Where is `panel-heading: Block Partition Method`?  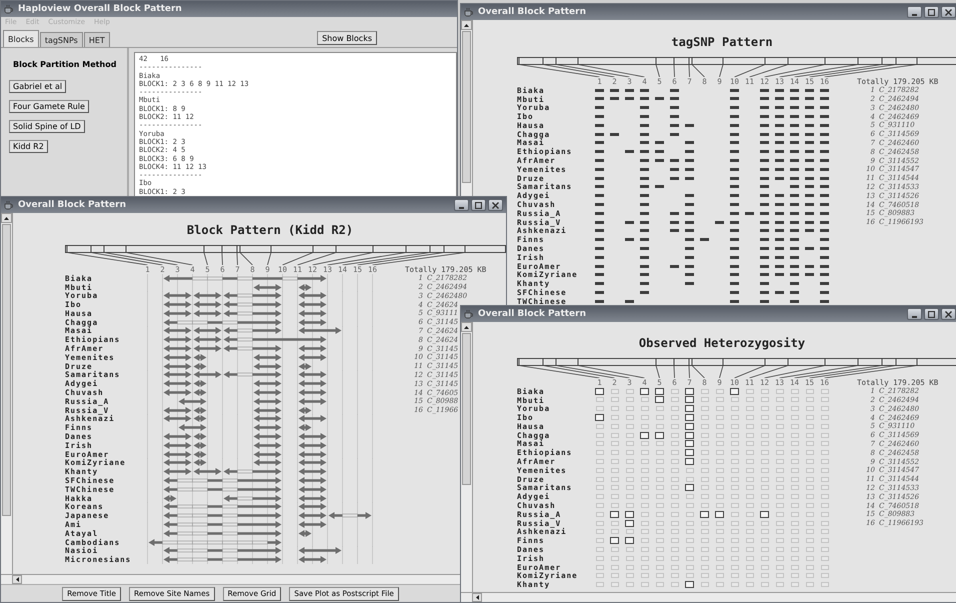 panel-heading: Block Partition Method is located at coordinates (64, 64).